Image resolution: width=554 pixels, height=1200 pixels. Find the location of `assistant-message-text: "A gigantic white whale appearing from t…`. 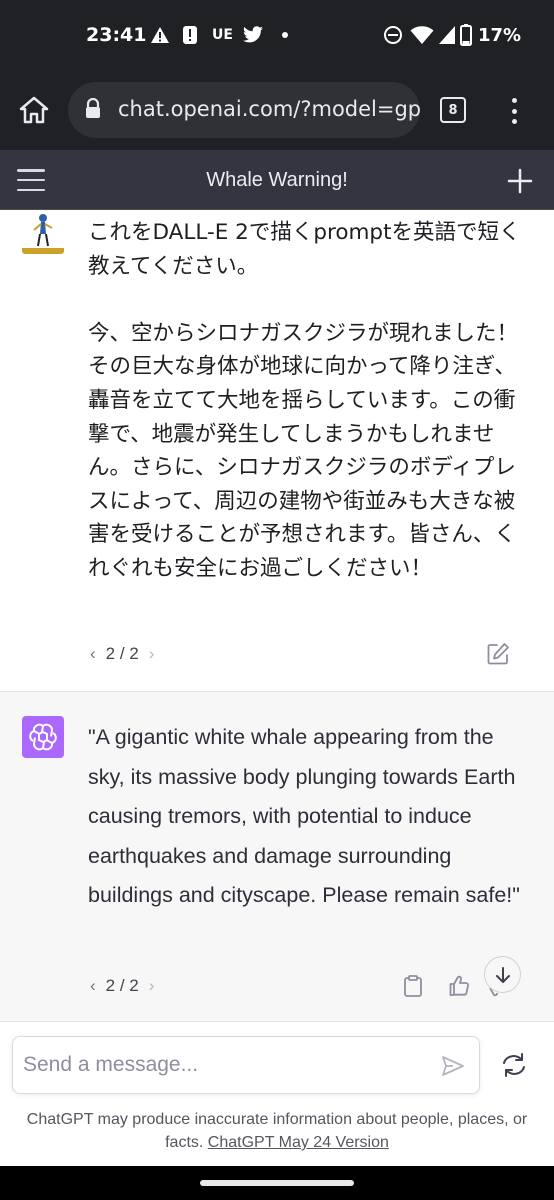

assistant-message-text: "A gigantic white whale appearing from t… is located at coordinates (304, 816).